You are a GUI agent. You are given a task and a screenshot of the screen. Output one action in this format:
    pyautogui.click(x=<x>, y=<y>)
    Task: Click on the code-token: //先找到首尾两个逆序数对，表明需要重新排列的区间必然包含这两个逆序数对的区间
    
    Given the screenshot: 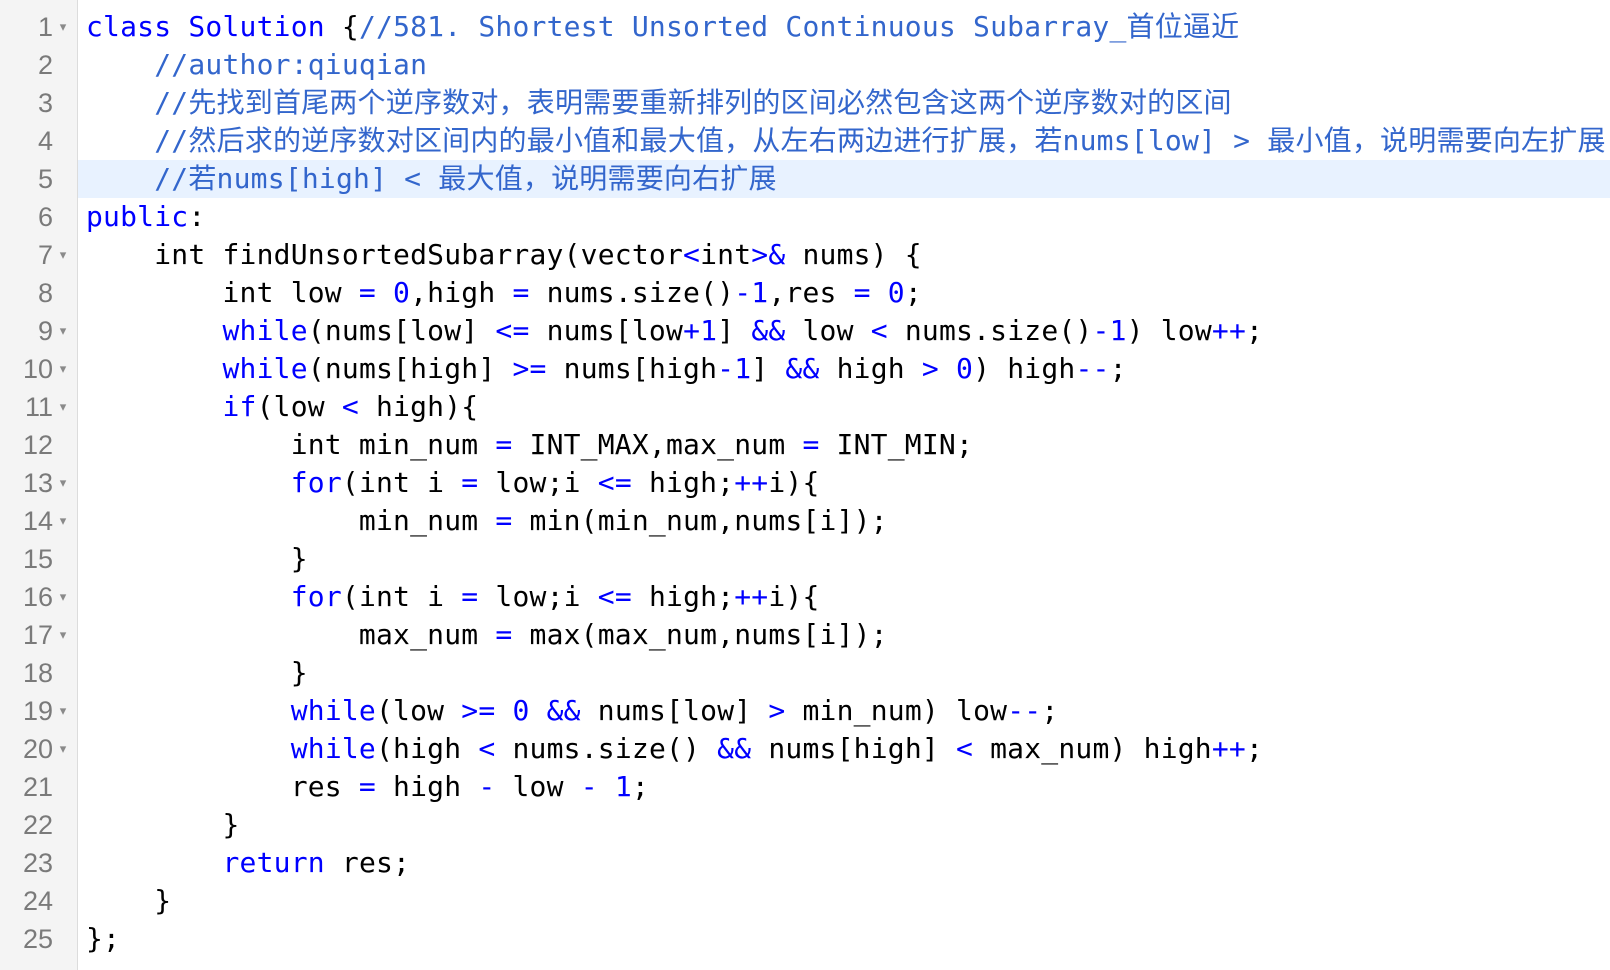 What is the action you would take?
    pyautogui.click(x=693, y=102)
    